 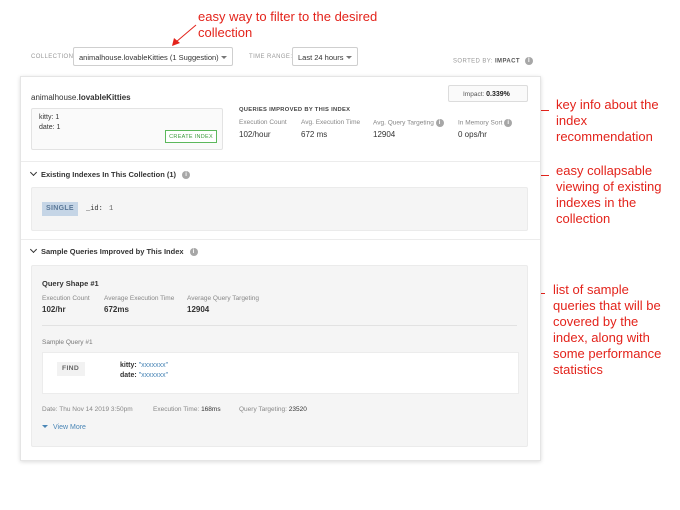 What do you see at coordinates (601, 337) in the screenshot?
I see `annotation-line: index, along with` at bounding box center [601, 337].